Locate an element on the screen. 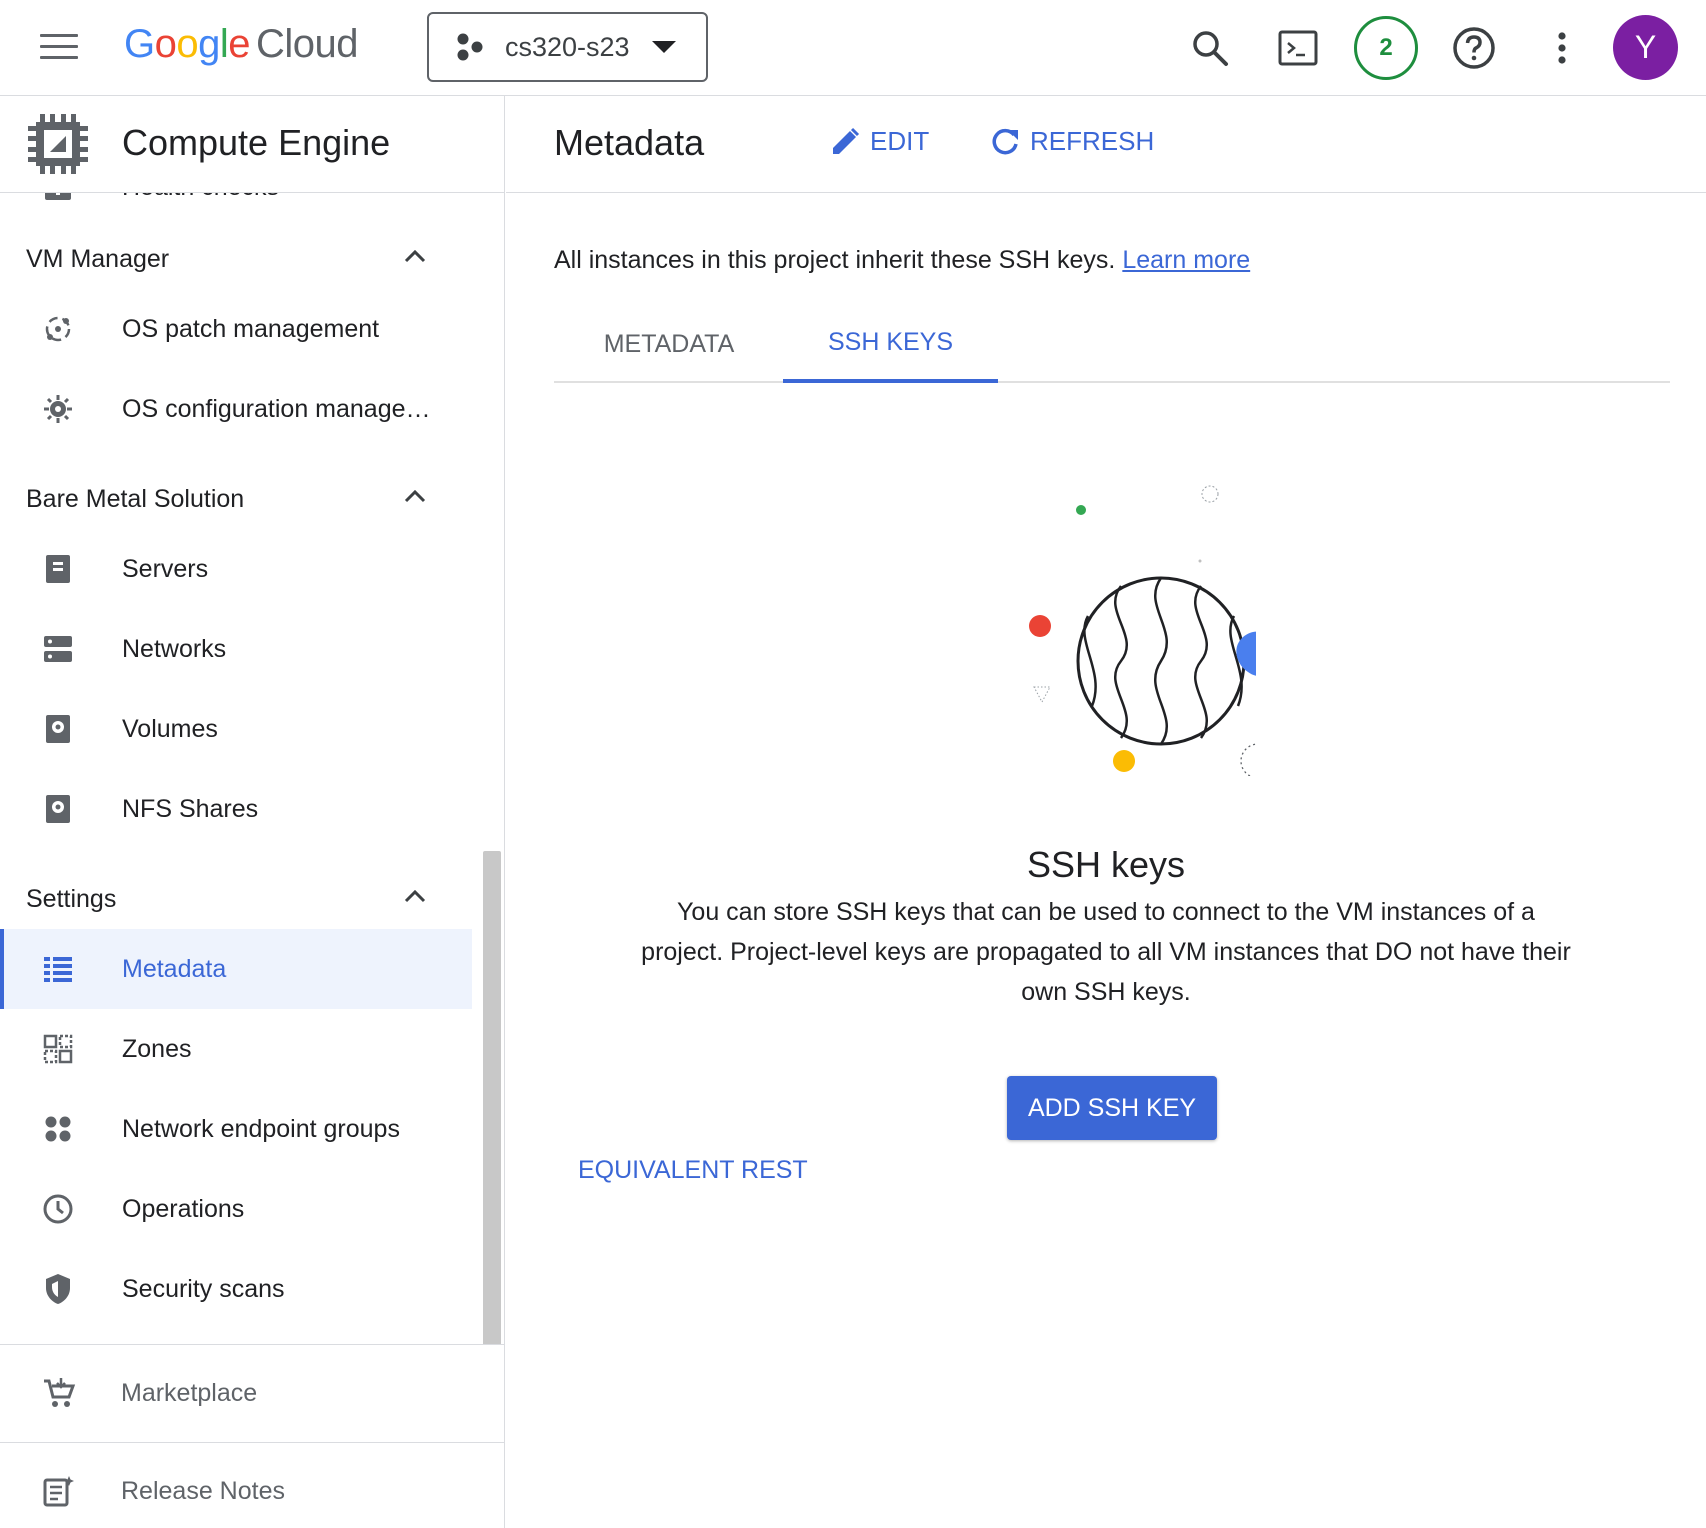 The image size is (1706, 1528). pencil-icon is located at coordinates (846, 140).